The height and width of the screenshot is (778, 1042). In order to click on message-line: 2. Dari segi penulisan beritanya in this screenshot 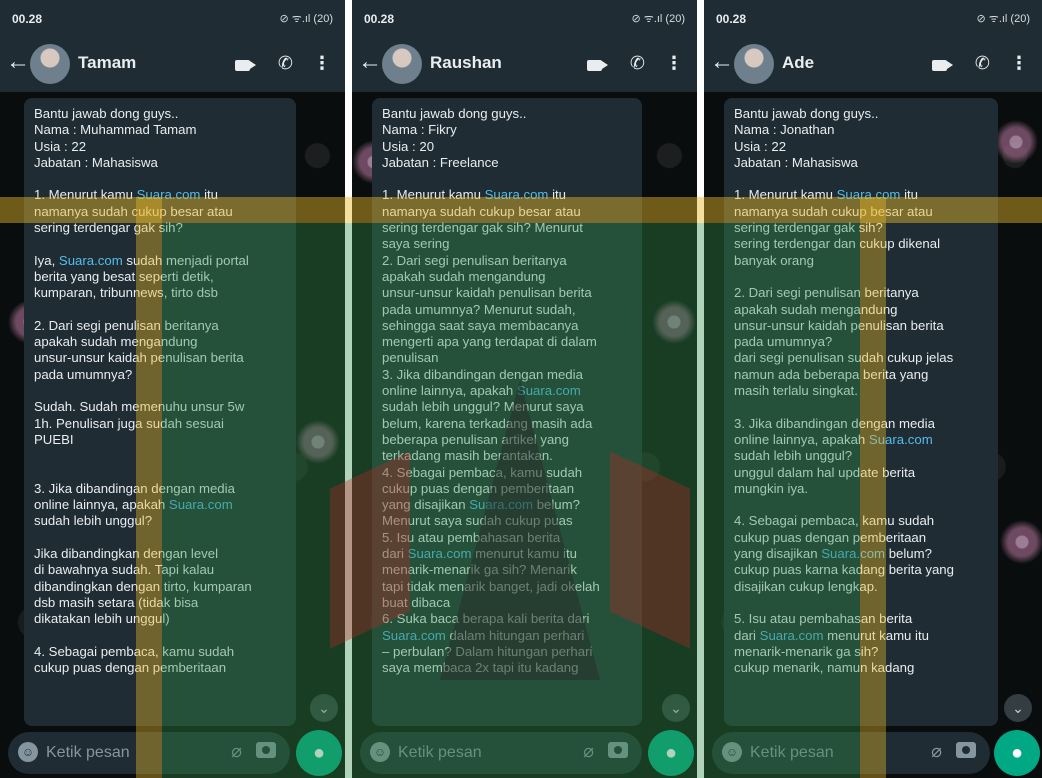, I will do `click(126, 325)`.